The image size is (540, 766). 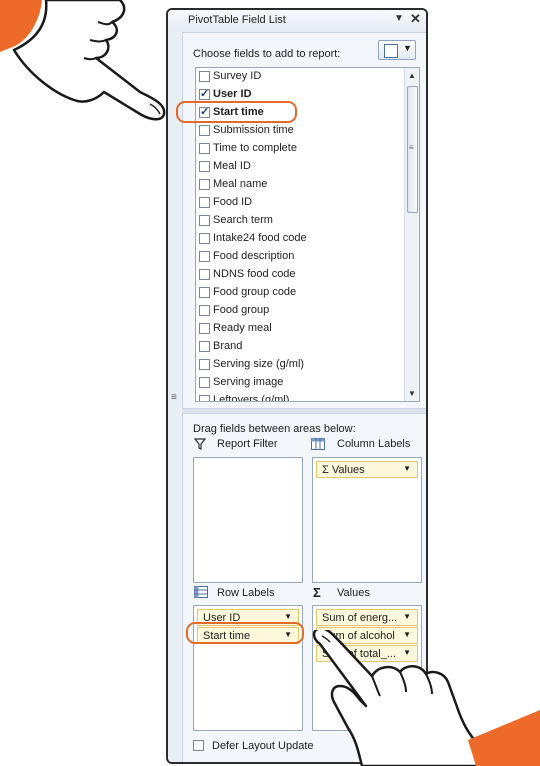 I want to click on start-time-field-highlight, so click(x=236, y=112).